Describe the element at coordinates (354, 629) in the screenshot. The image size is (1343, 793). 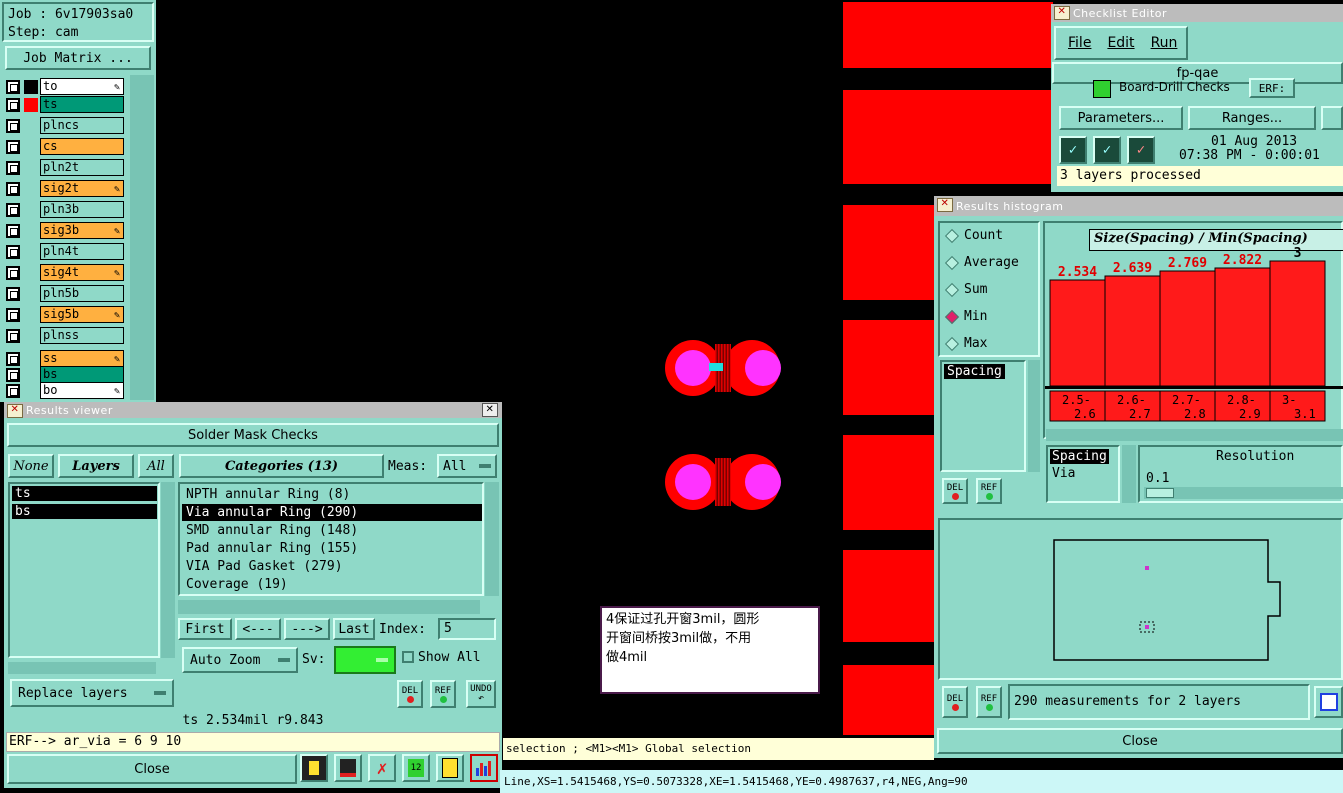
I see `last-button: Last` at that location.